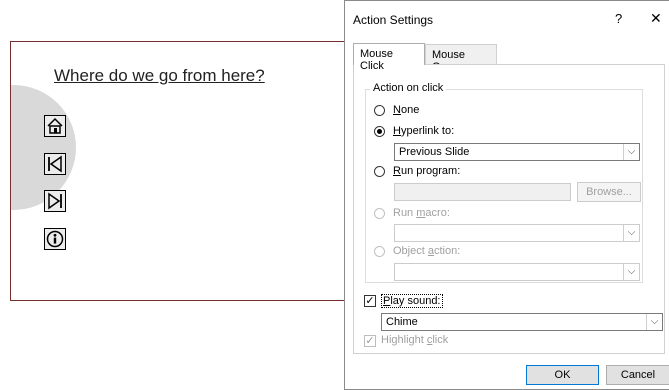 Image resolution: width=669 pixels, height=390 pixels. What do you see at coordinates (482, 192) in the screenshot?
I see `program-path-input` at bounding box center [482, 192].